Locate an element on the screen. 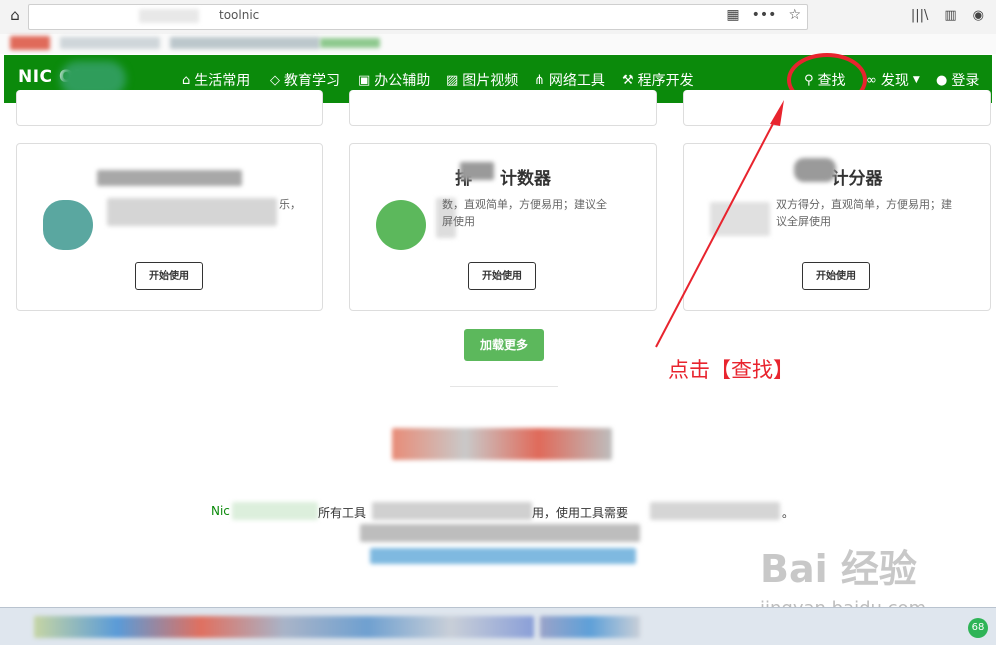 This screenshot has width=996, height=645. banner-blur is located at coordinates (502, 444).